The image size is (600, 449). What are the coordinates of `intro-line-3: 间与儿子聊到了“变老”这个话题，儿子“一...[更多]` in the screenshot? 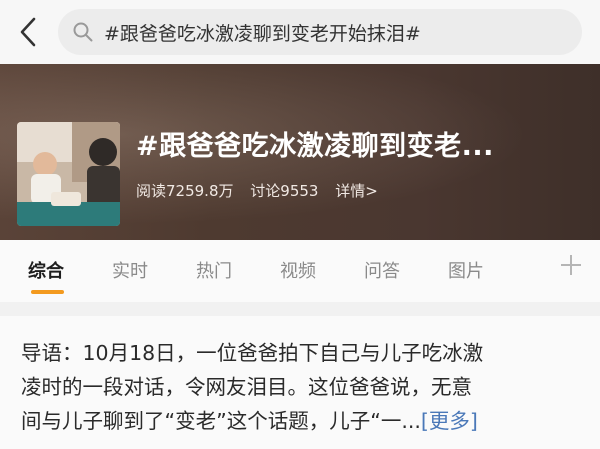 It's located at (301, 421).